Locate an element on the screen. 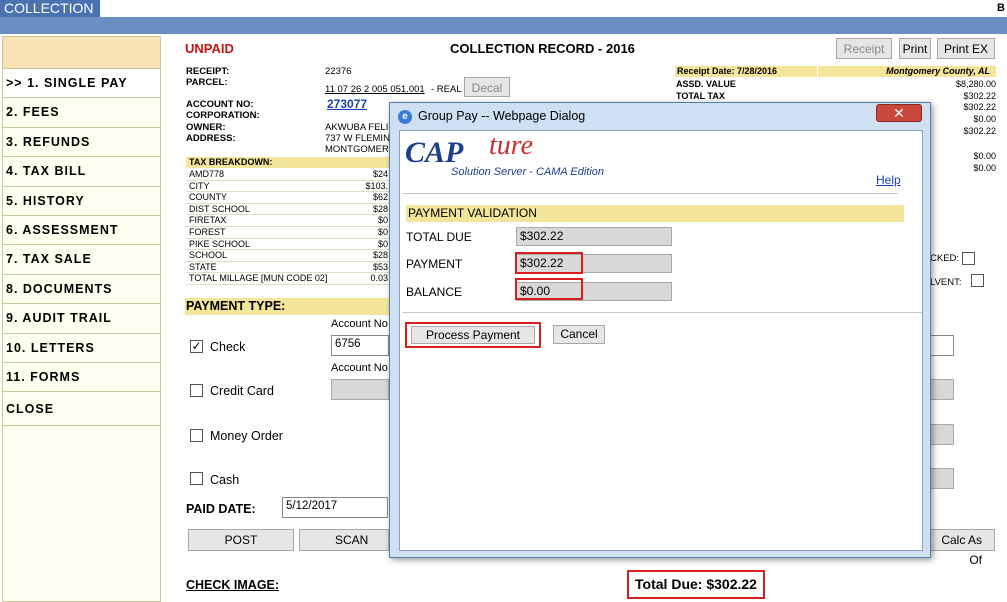  tax-row: AMD778 $24 is located at coordinates (289, 175).